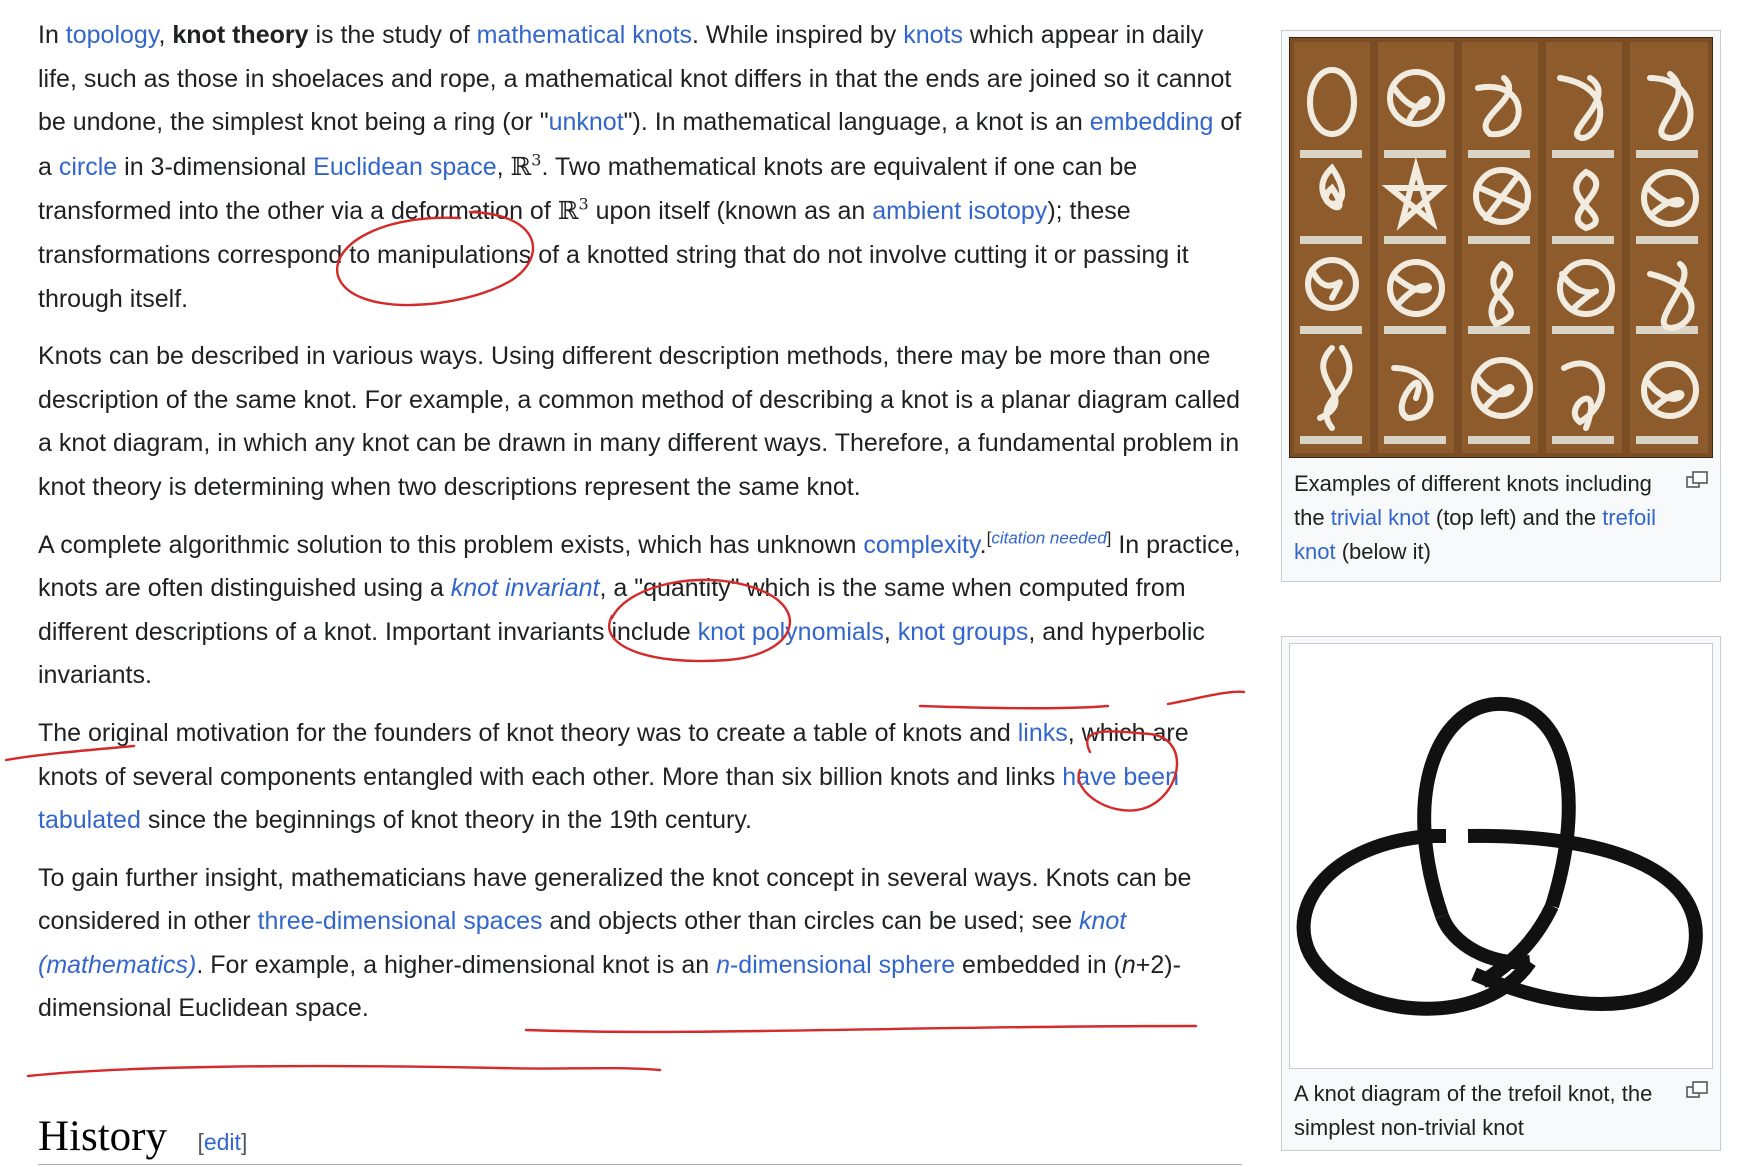 Image resolution: width=1742 pixels, height=1167 pixels. I want to click on link-knot-invariant: knot invariant, so click(525, 588).